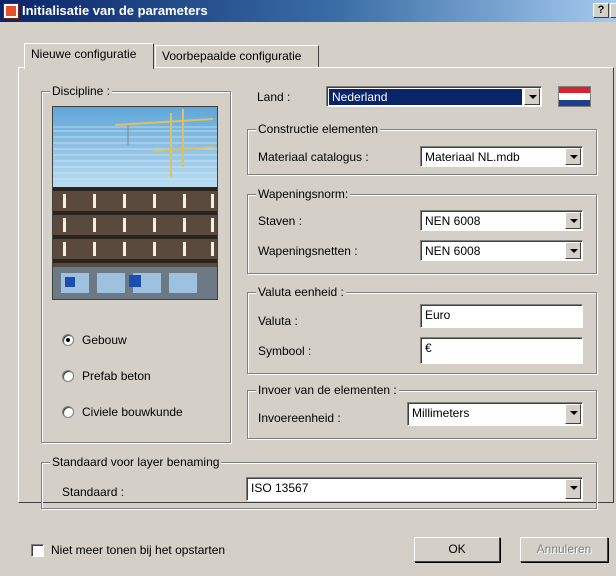 Image resolution: width=616 pixels, height=576 pixels. I want to click on valuta-legend: Valuta eenheid :, so click(301, 292).